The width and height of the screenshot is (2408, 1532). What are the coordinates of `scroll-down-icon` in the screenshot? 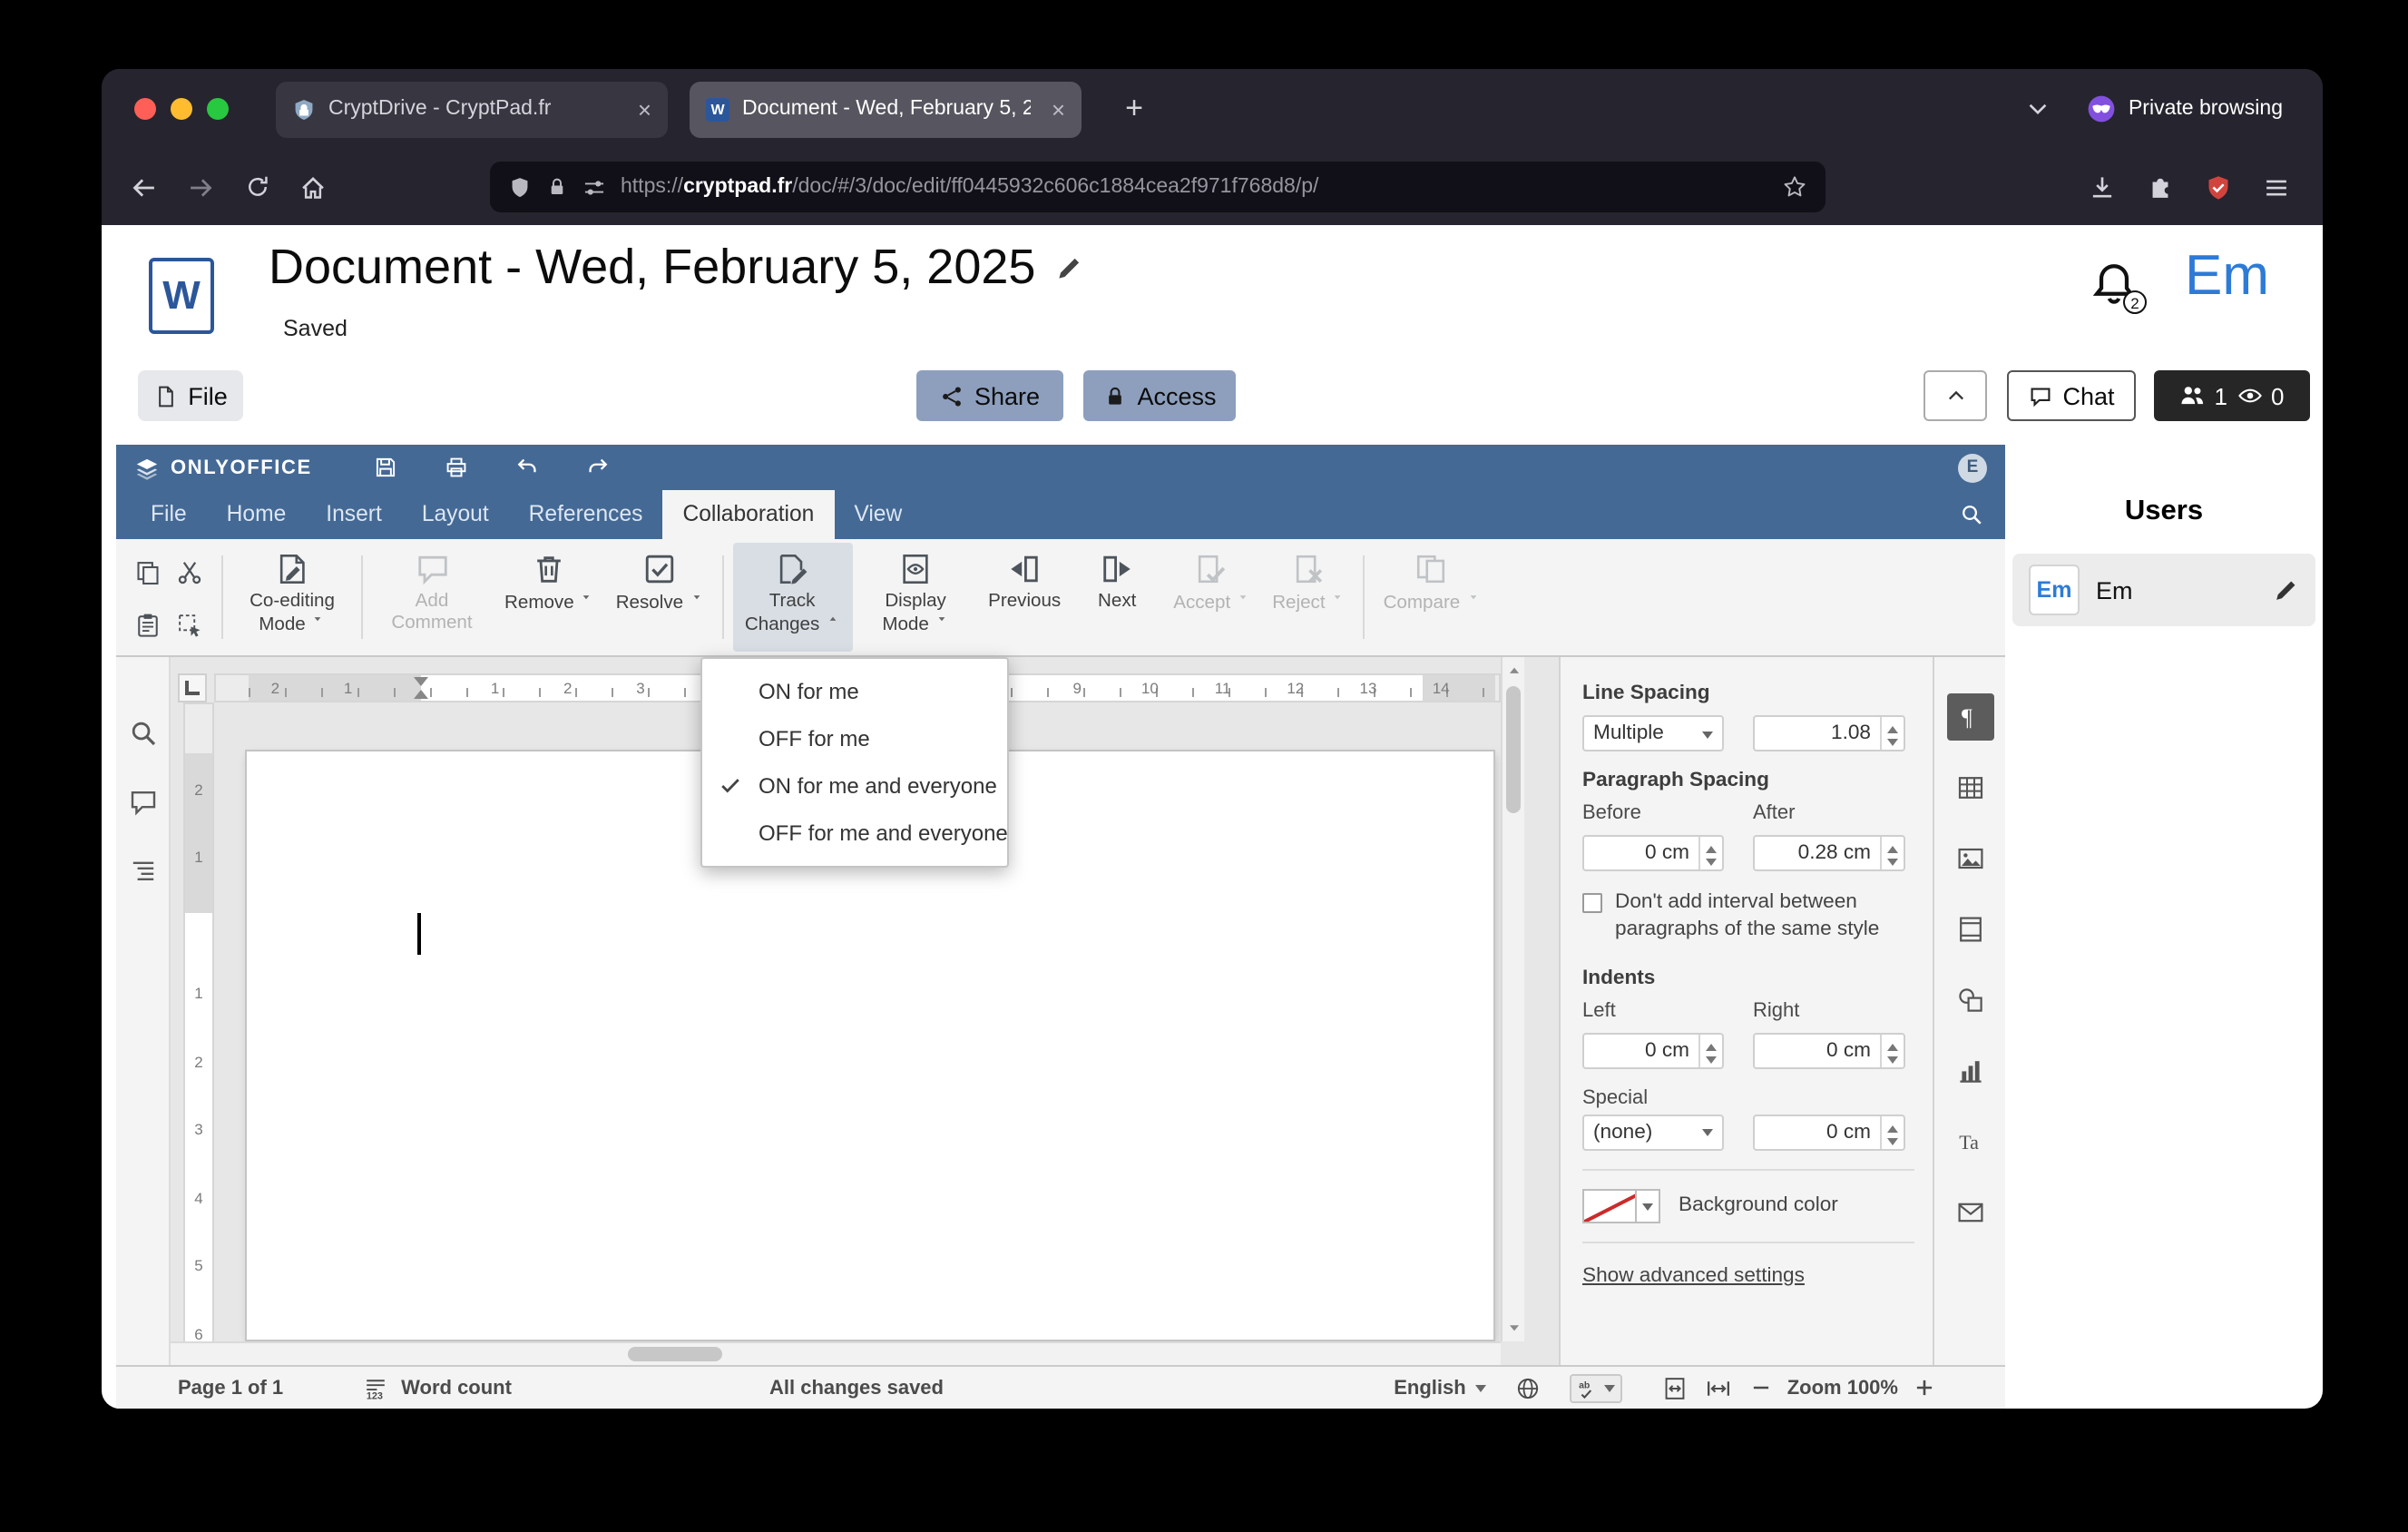 It's located at (1514, 1328).